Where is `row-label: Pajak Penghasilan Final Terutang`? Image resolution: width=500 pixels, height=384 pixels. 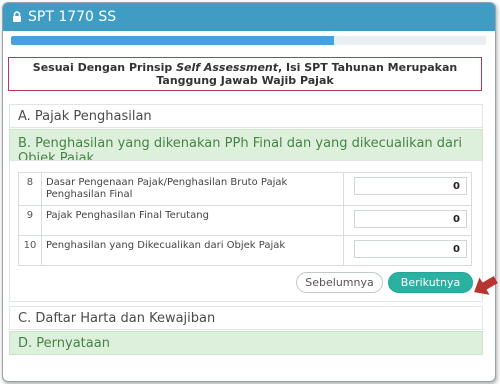
row-label: Pajak Penghasilan Final Terutang is located at coordinates (192, 220).